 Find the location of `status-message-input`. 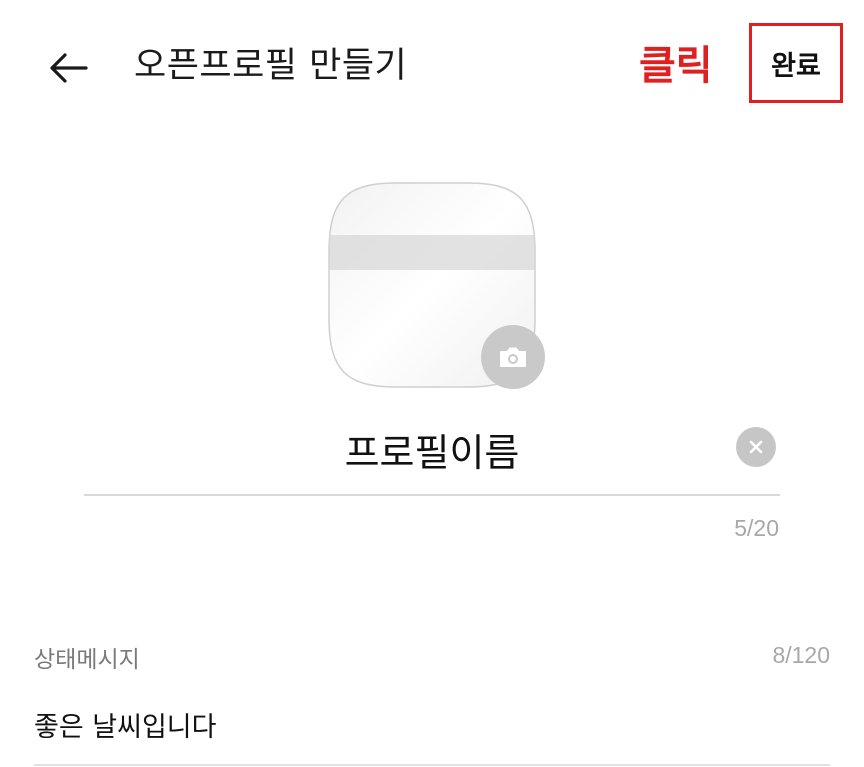

status-message-input is located at coordinates (432, 724).